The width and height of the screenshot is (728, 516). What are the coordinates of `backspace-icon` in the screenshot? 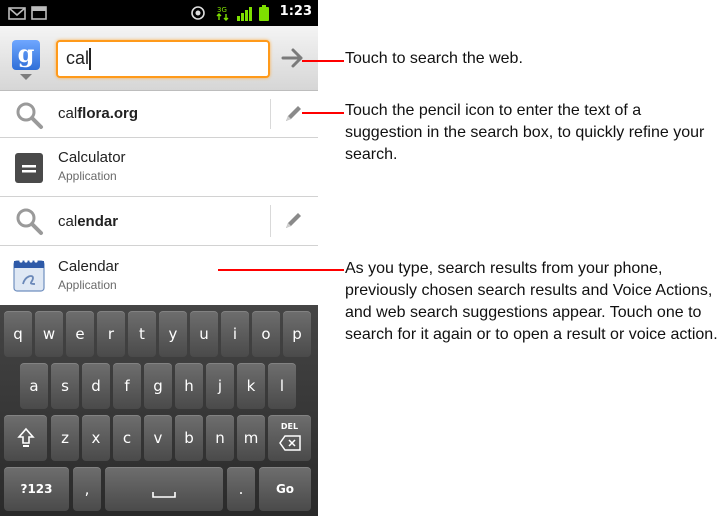 It's located at (290, 443).